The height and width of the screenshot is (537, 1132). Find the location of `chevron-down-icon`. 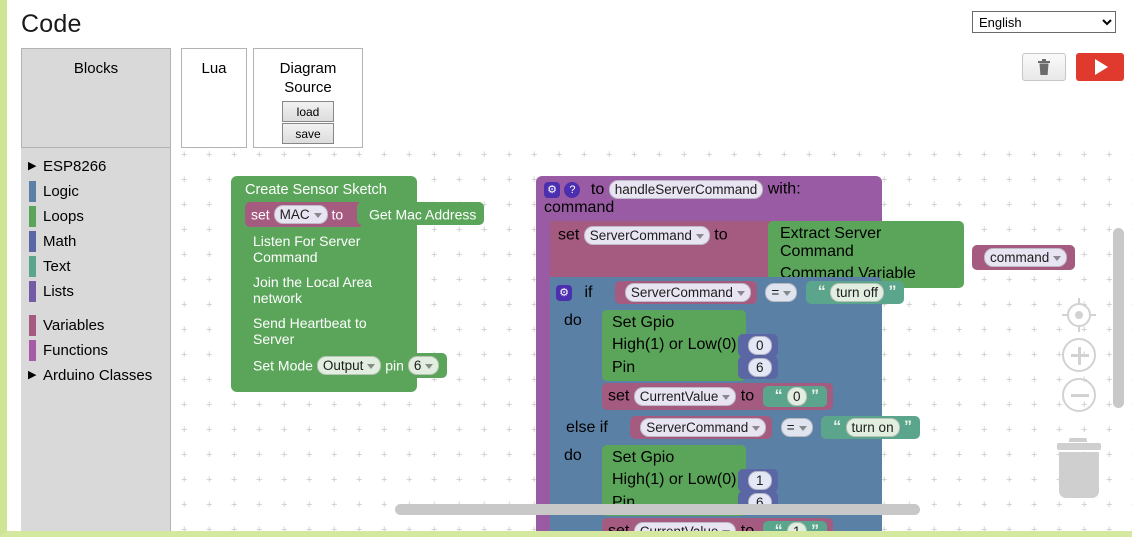

chevron-down-icon is located at coordinates (740, 294).